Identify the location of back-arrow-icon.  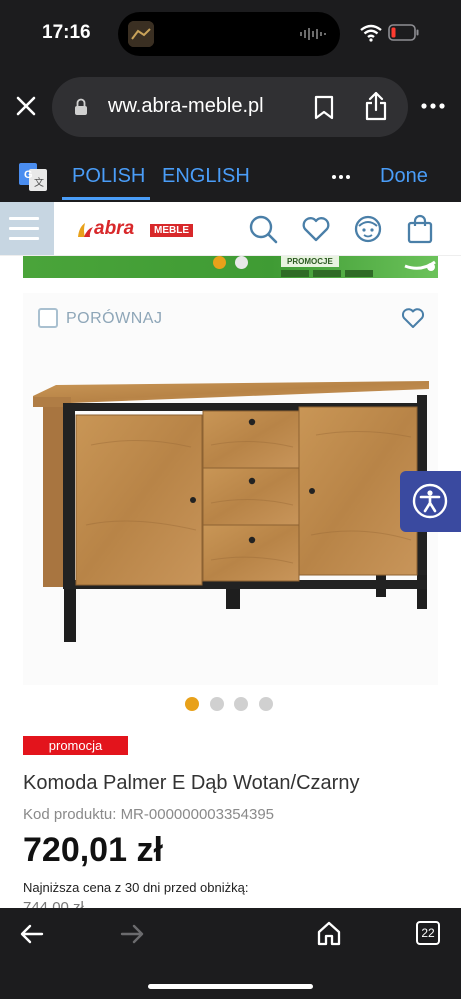
(32, 934).